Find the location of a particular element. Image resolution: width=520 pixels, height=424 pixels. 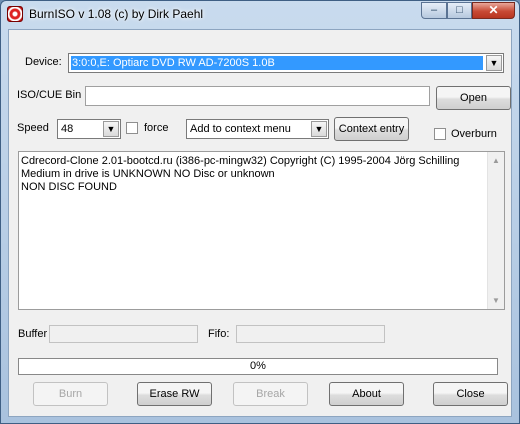

window-title: BurnISO v 1.08 (c) by Dirk Paehl is located at coordinates (116, 14).